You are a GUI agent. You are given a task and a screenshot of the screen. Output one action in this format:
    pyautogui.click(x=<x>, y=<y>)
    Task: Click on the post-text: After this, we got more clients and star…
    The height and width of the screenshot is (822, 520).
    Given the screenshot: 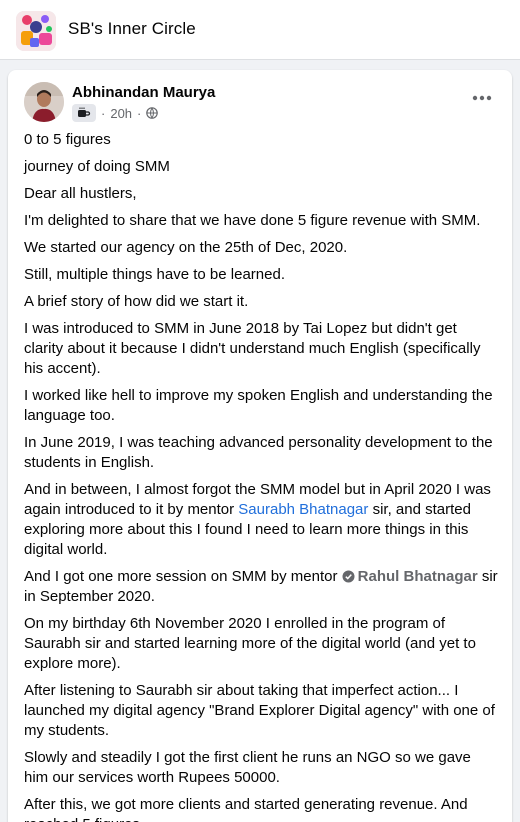 What is the action you would take?
    pyautogui.click(x=246, y=809)
    